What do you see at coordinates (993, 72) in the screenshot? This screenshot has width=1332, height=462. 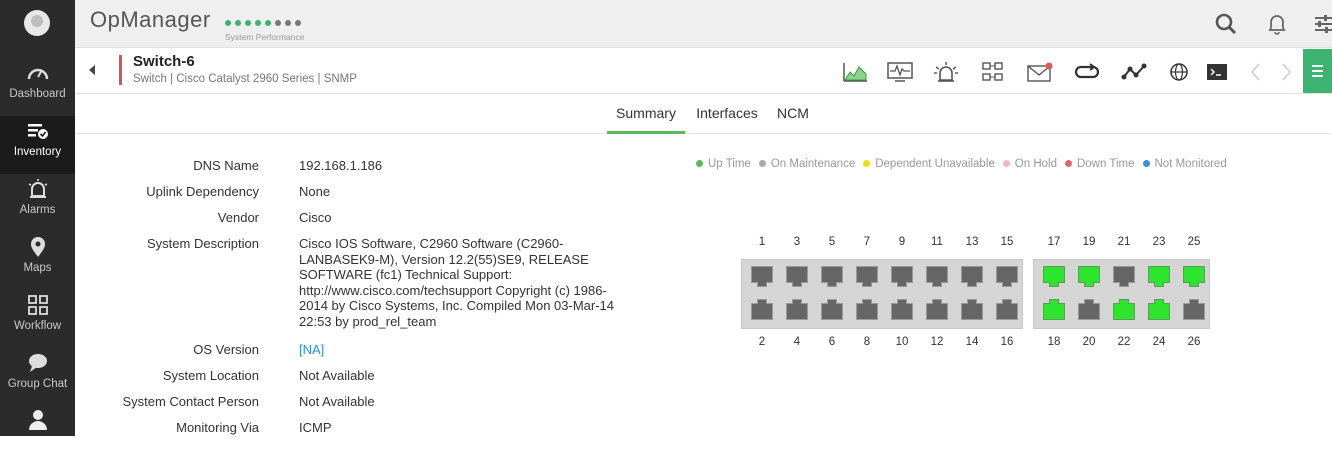 I see `workflow-device-icon` at bounding box center [993, 72].